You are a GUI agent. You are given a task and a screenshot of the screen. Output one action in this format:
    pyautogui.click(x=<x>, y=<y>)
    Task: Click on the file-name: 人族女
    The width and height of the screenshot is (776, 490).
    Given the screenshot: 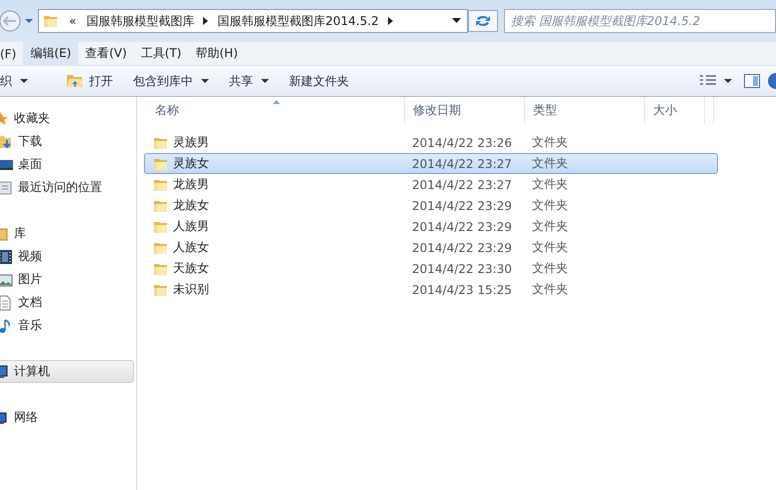 What is the action you would take?
    pyautogui.click(x=191, y=247)
    